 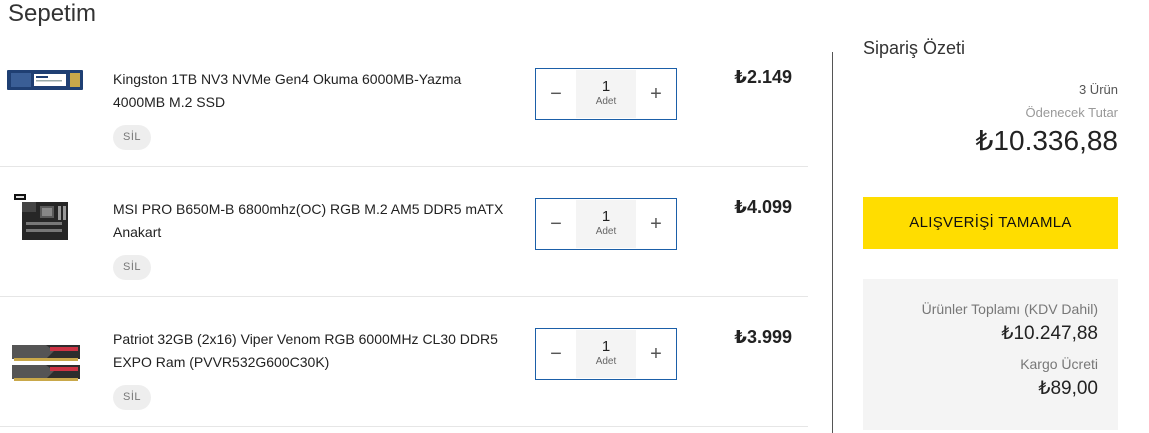 I want to click on complete-purchase-button: ALIŞVERİŞİ TAMAMLA, so click(x=990, y=223).